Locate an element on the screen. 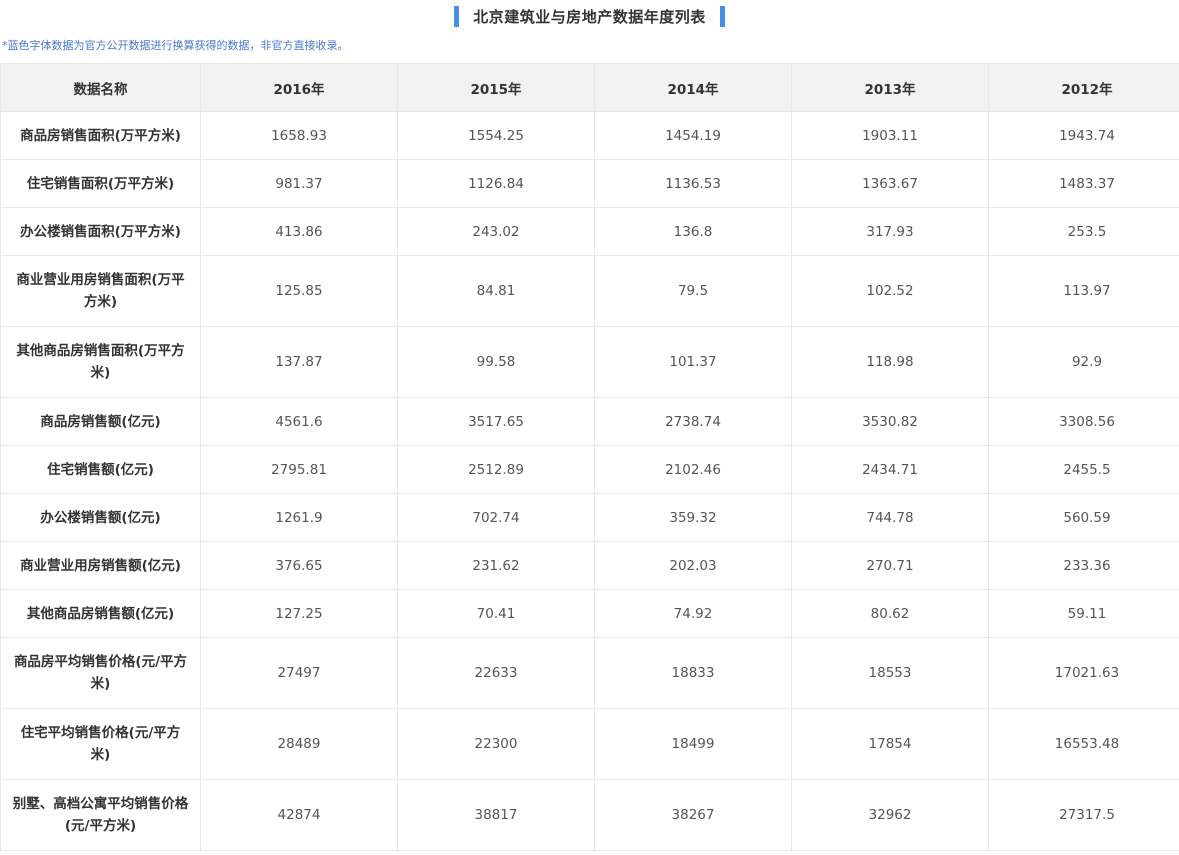  value-cell: 32962 is located at coordinates (890, 815).